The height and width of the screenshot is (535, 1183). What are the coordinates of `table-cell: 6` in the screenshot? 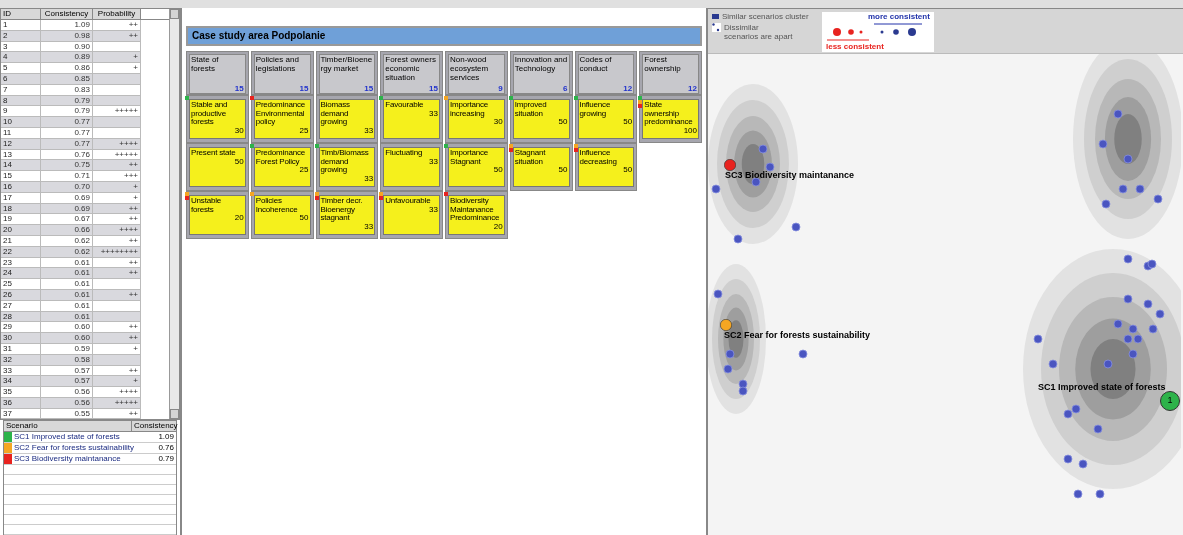 It's located at (21, 79).